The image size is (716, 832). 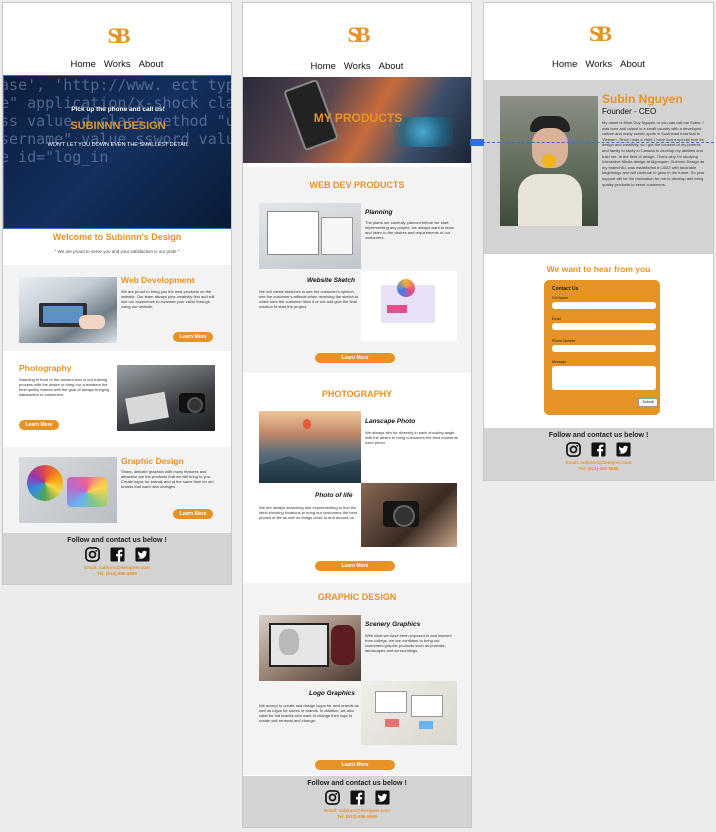 What do you see at coordinates (593, 142) in the screenshot?
I see `prototype-connector` at bounding box center [593, 142].